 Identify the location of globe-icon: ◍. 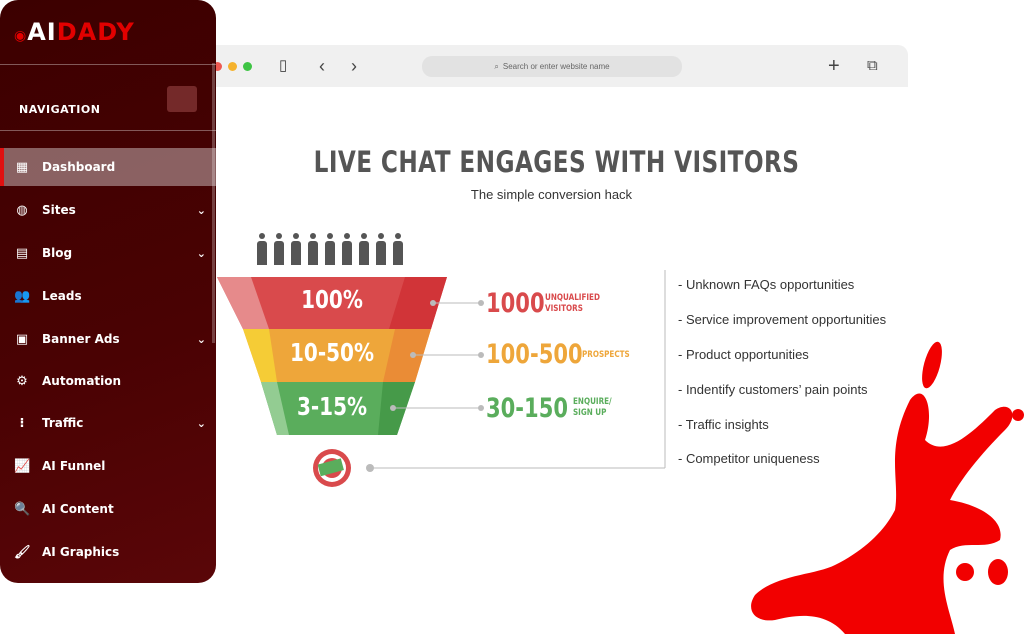
(22, 210).